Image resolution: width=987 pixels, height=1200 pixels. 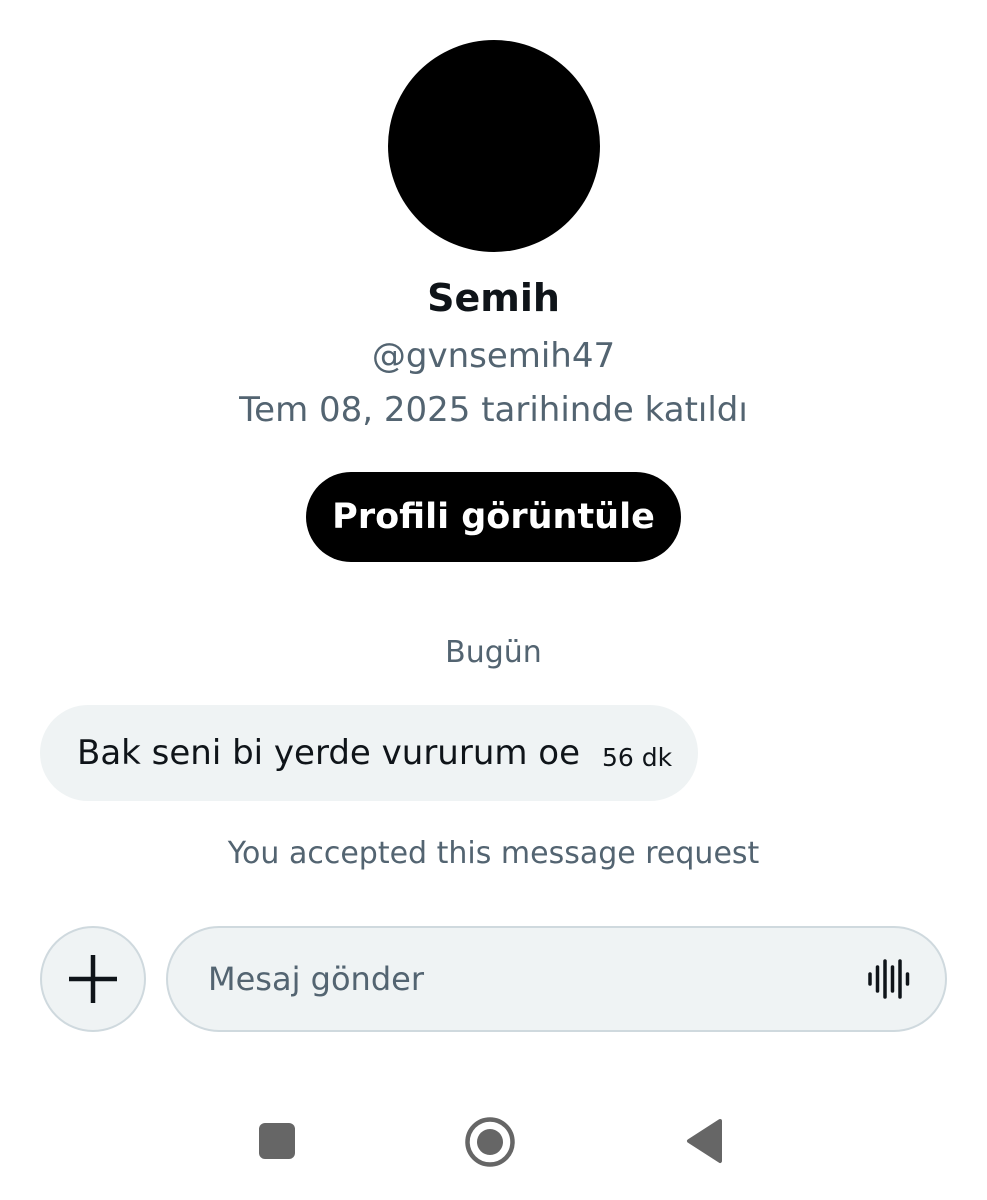 I want to click on plus-icon, so click(x=93, y=979).